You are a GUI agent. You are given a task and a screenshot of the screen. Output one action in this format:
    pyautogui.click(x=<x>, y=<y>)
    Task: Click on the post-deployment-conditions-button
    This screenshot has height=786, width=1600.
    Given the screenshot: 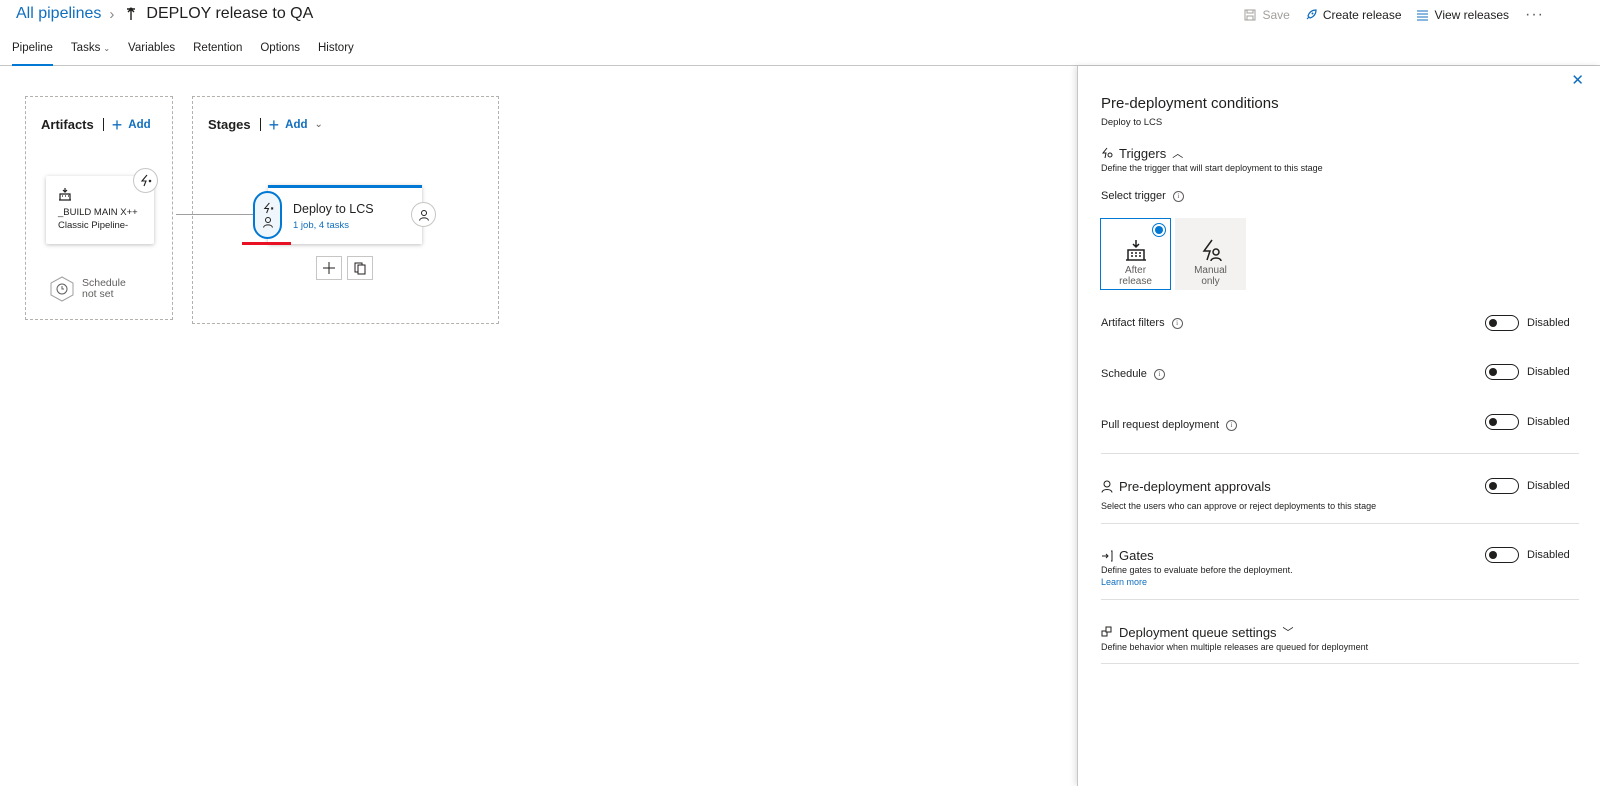 What is the action you would take?
    pyautogui.click(x=423, y=214)
    